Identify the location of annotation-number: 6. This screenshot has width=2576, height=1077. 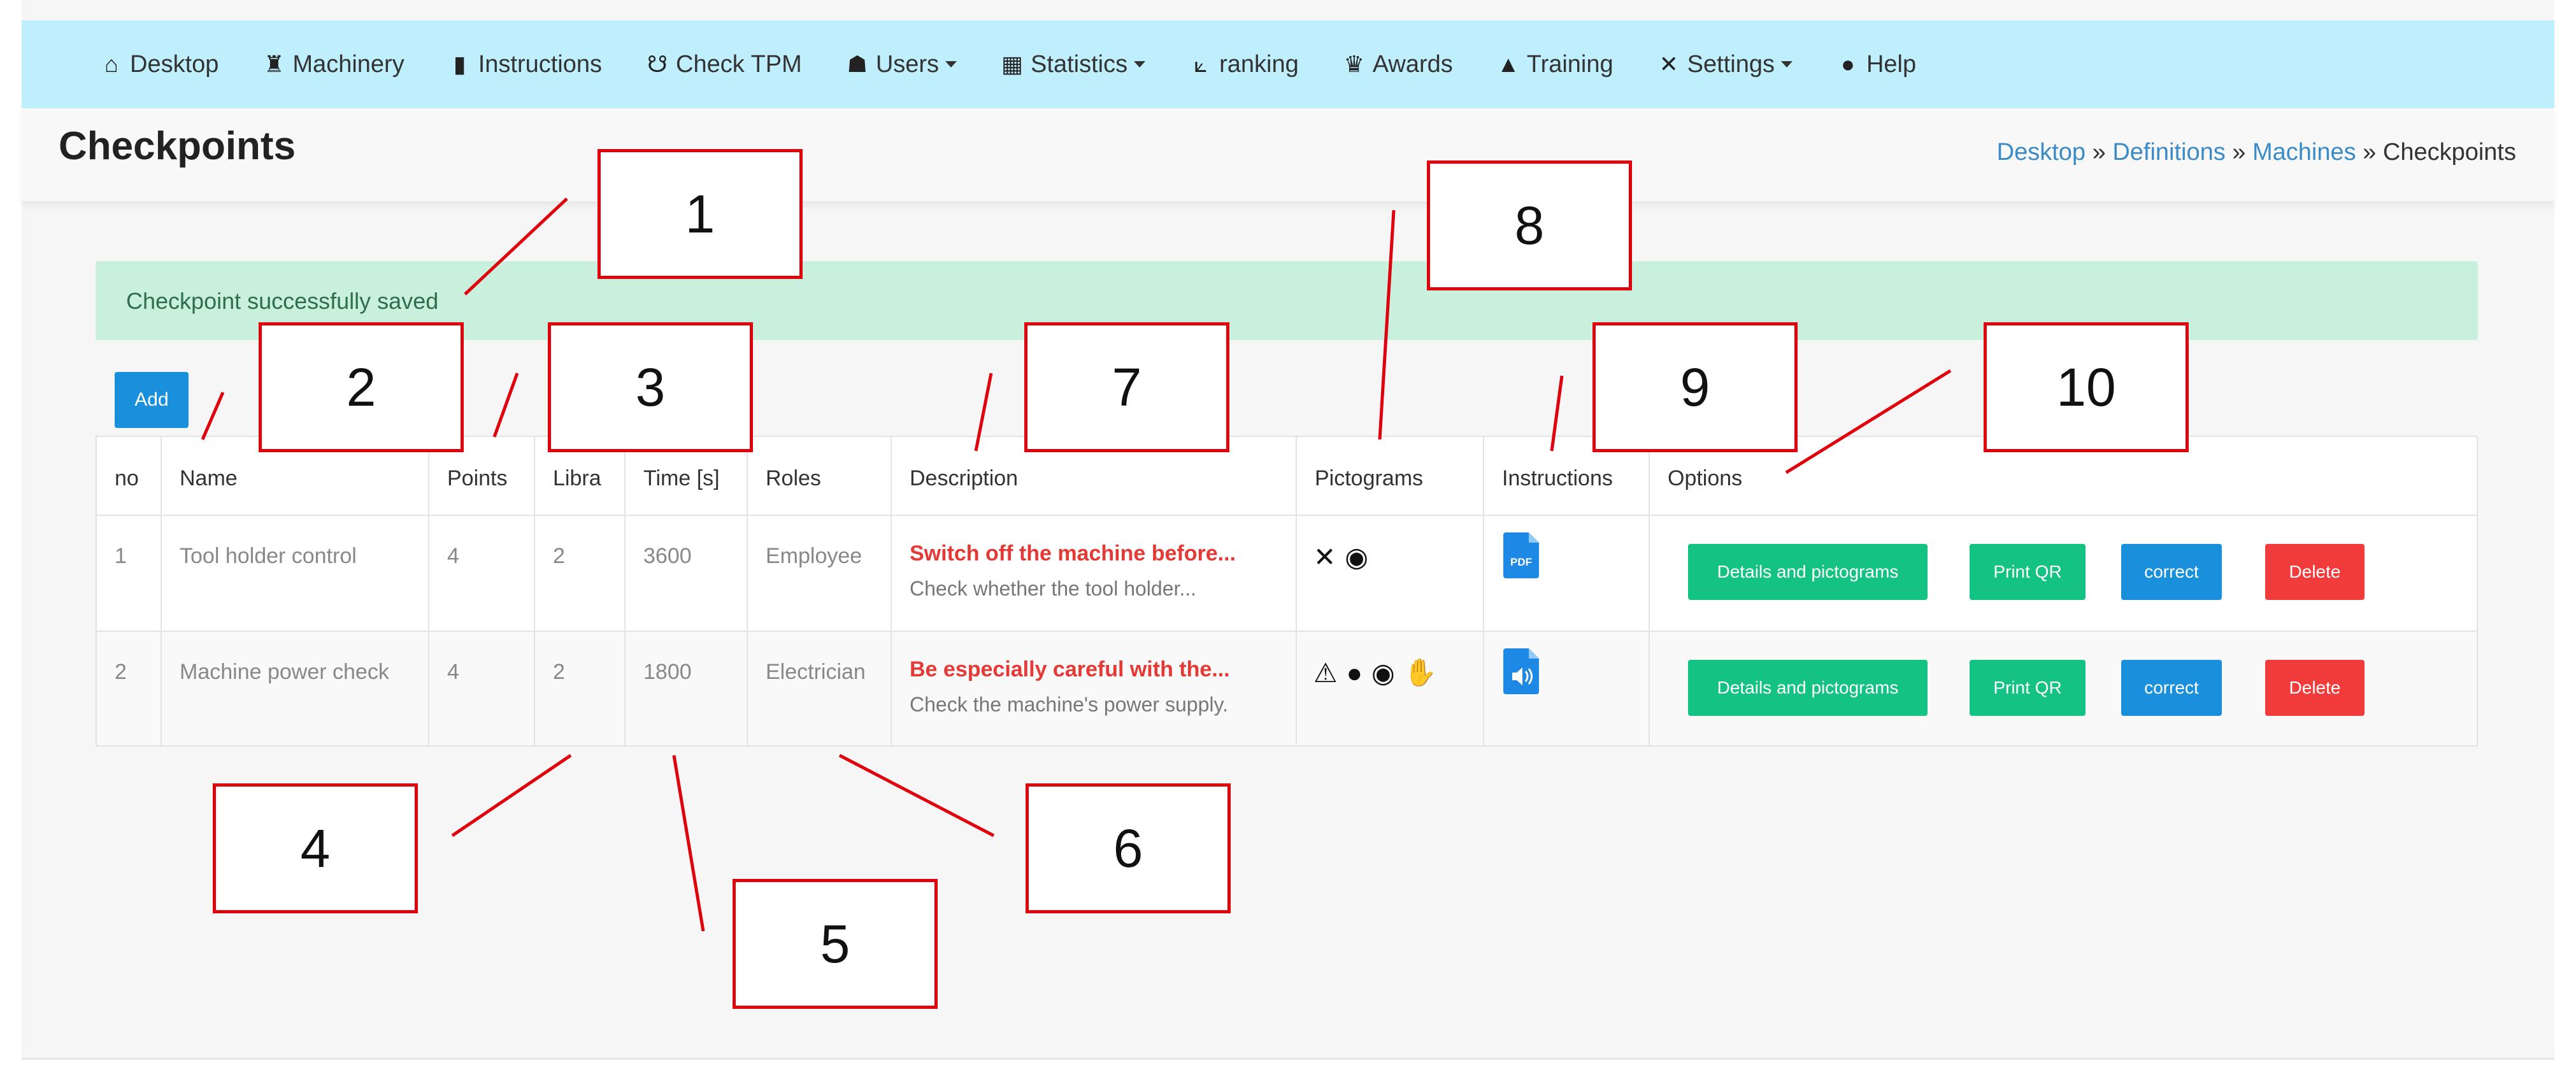
(1128, 848).